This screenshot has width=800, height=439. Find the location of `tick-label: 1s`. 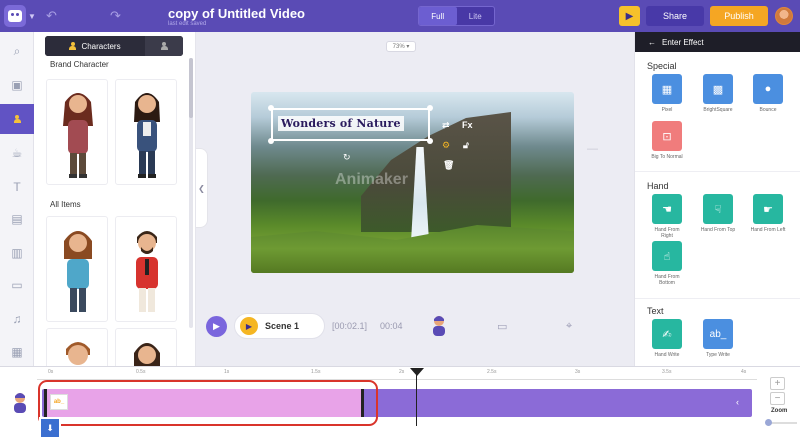

tick-label: 1s is located at coordinates (227, 372).